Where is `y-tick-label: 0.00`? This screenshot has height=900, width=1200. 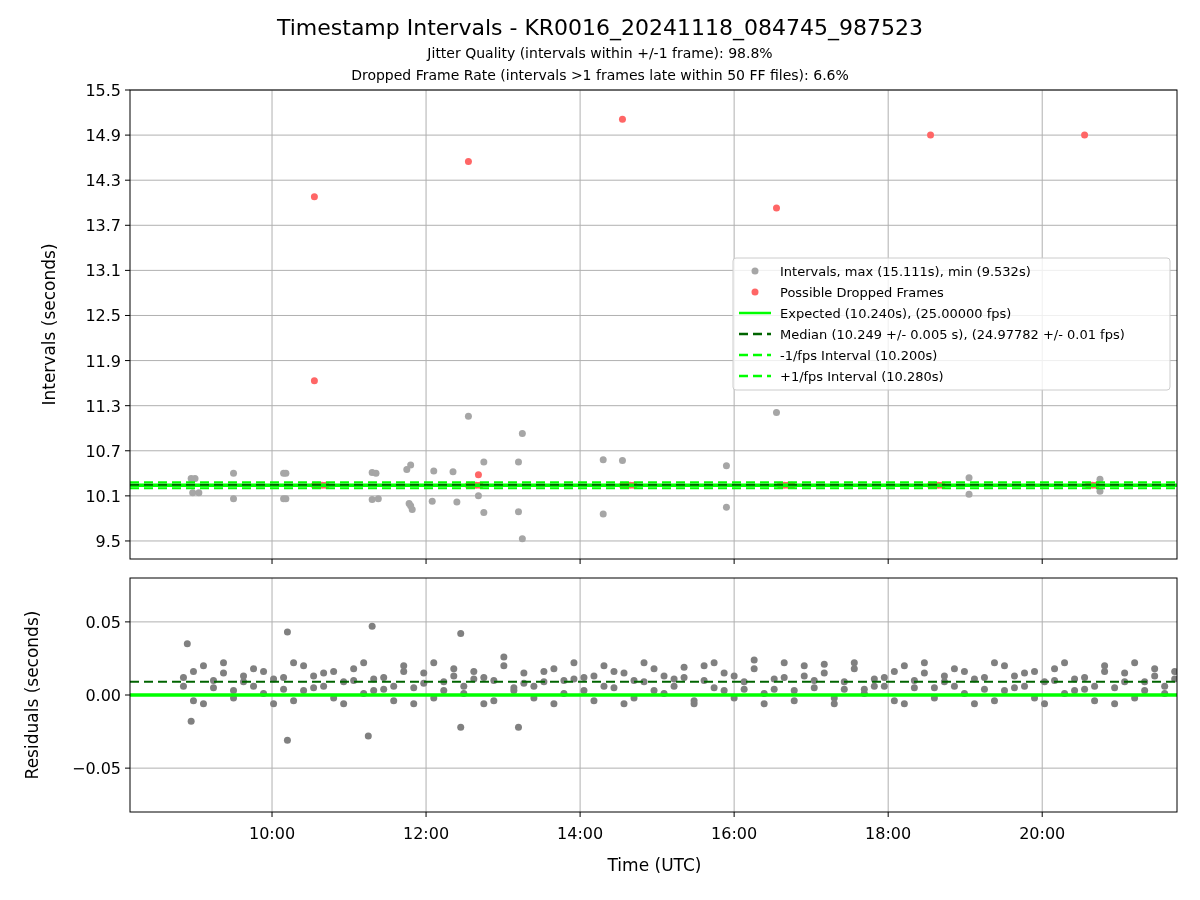 y-tick-label: 0.00 is located at coordinates (103, 695).